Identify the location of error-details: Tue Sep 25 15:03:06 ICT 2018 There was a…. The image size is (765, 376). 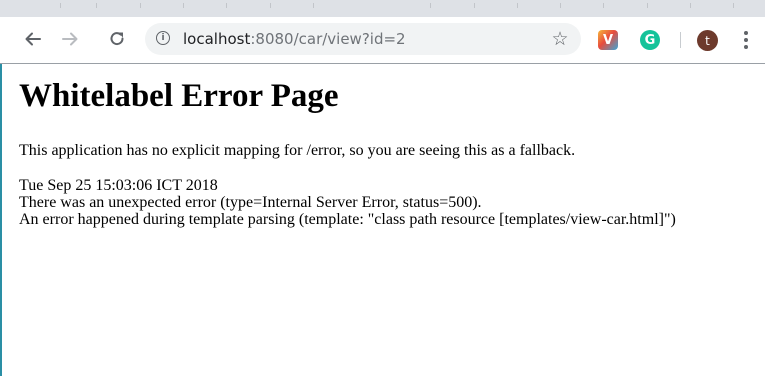
(389, 202).